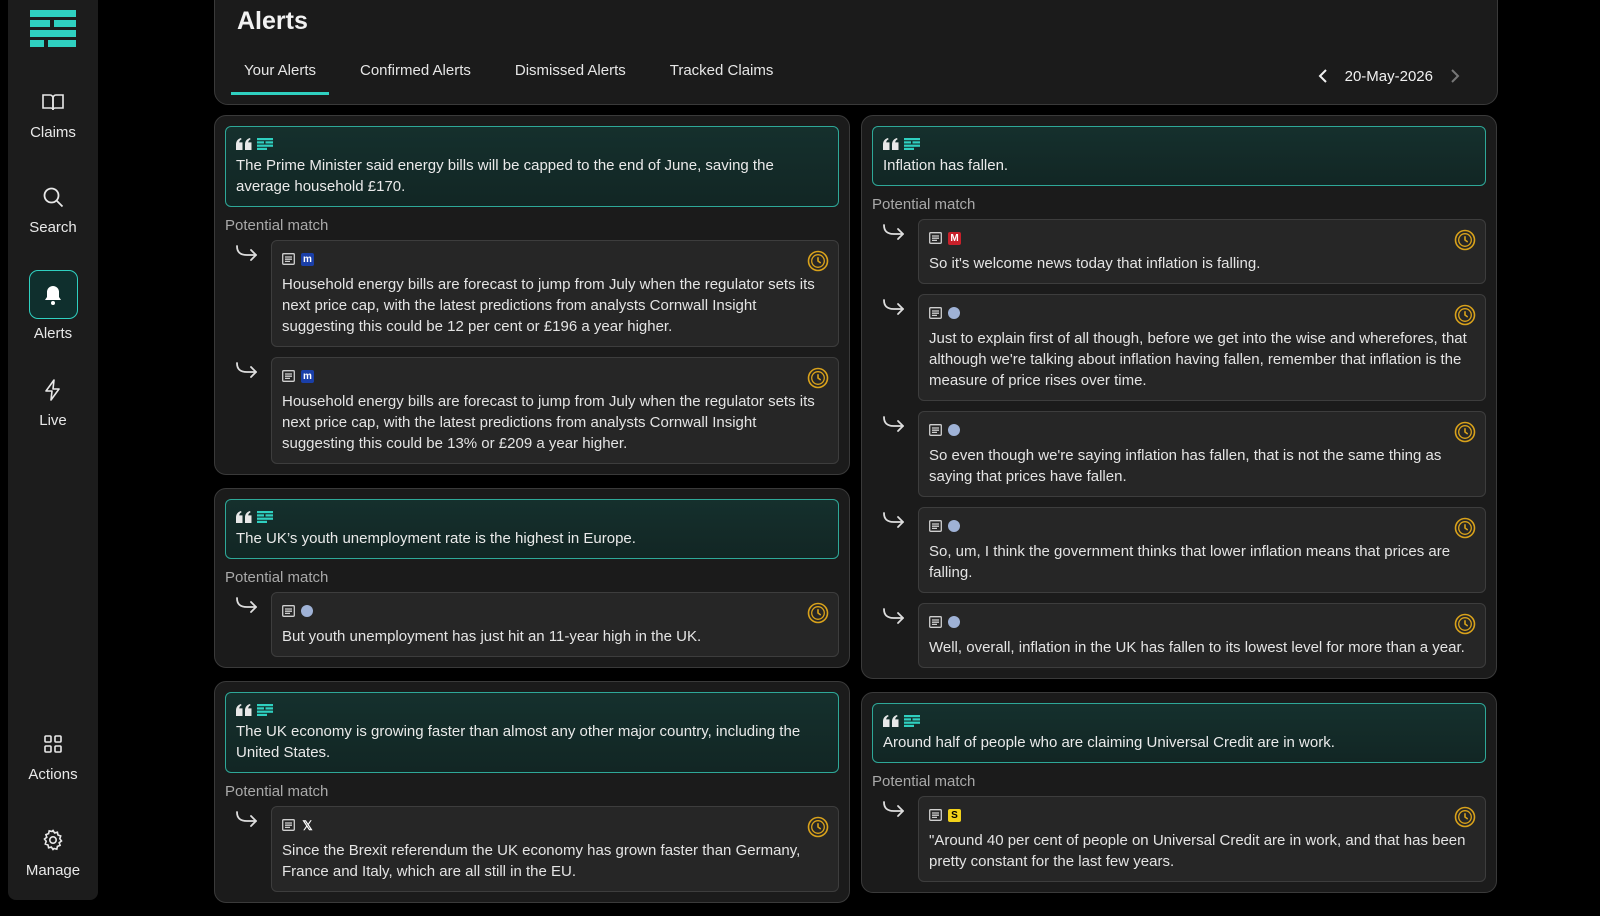  Describe the element at coordinates (53, 295) in the screenshot. I see `bell-icon` at that location.